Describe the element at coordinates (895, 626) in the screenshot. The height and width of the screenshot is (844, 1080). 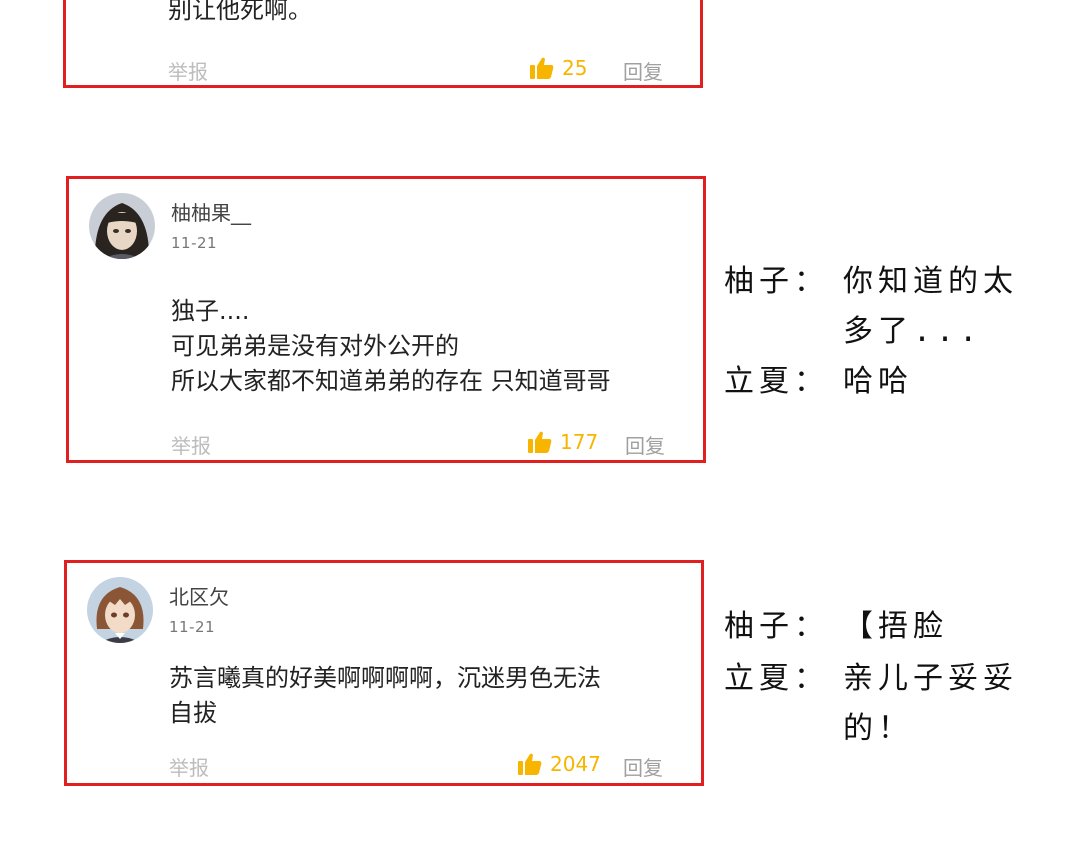
I see `annotation-text: 【捂脸` at that location.